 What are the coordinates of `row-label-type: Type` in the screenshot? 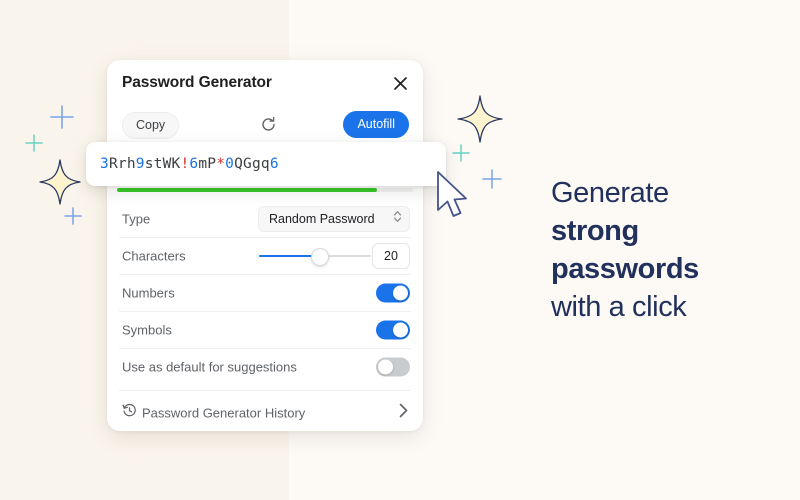 It's located at (136, 218).